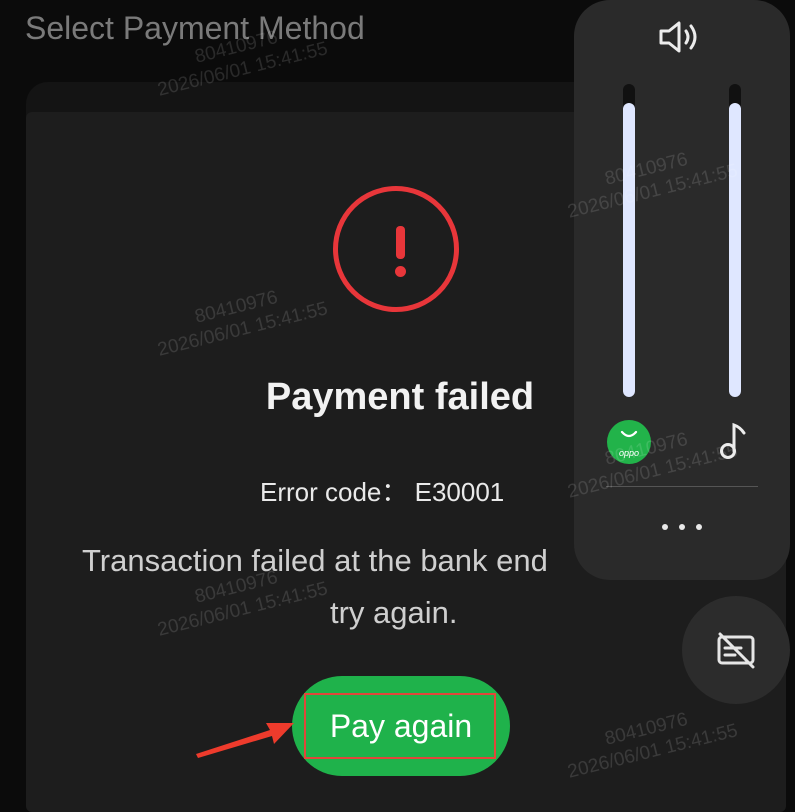  What do you see at coordinates (735, 441) in the screenshot?
I see `music-note-icon` at bounding box center [735, 441].